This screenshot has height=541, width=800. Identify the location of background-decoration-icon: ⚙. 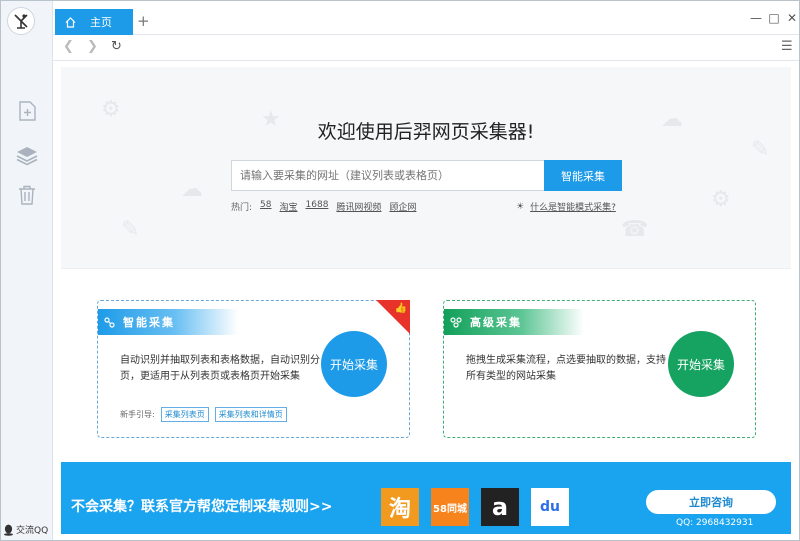
(721, 199).